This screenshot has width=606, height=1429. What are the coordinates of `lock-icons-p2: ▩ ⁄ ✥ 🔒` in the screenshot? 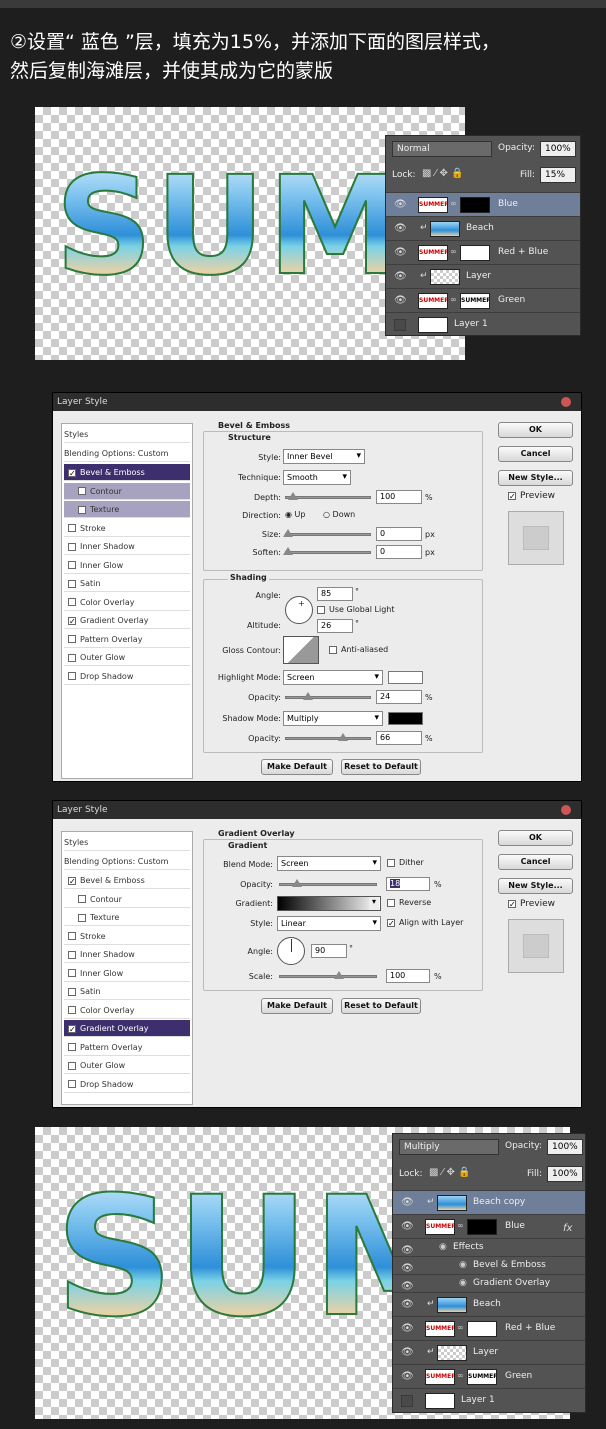 It's located at (449, 1172).